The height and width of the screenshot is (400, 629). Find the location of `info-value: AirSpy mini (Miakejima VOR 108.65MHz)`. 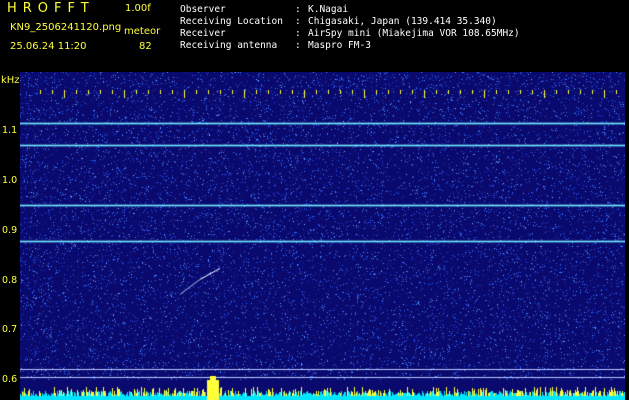

info-value: AirSpy mini (Miakejima VOR 108.65MHz) is located at coordinates (414, 33).